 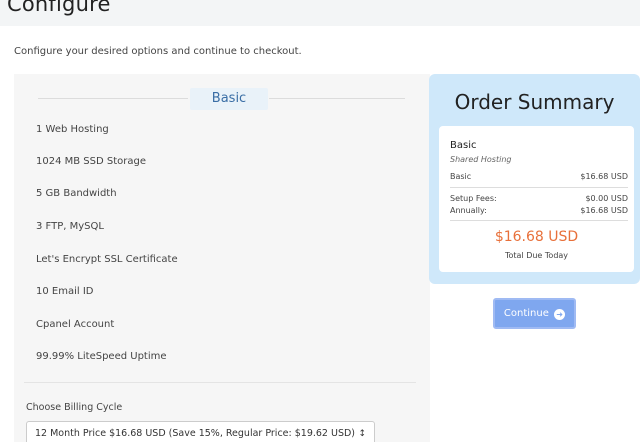 I want to click on summary-total: $16.68 USD, so click(x=536, y=237).